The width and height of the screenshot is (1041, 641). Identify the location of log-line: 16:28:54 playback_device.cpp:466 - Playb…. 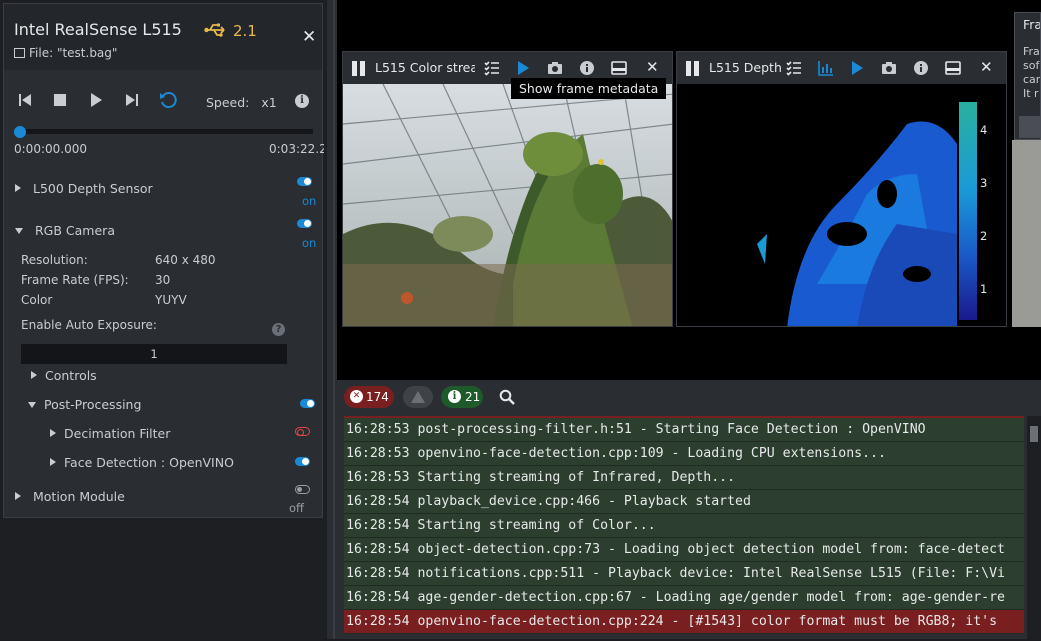
(684, 502).